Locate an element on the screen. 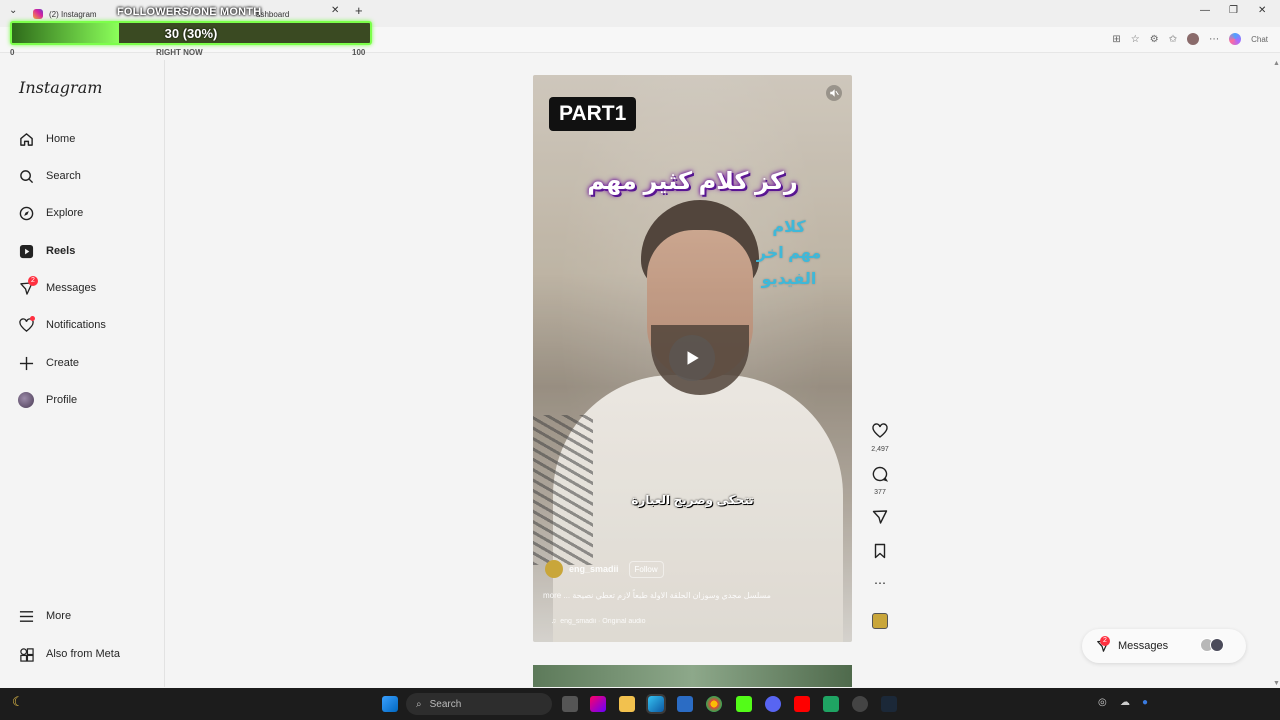 Image resolution: width=1280 pixels, height=720 pixels. more-menu-icon: ⋯ is located at coordinates (1214, 39).